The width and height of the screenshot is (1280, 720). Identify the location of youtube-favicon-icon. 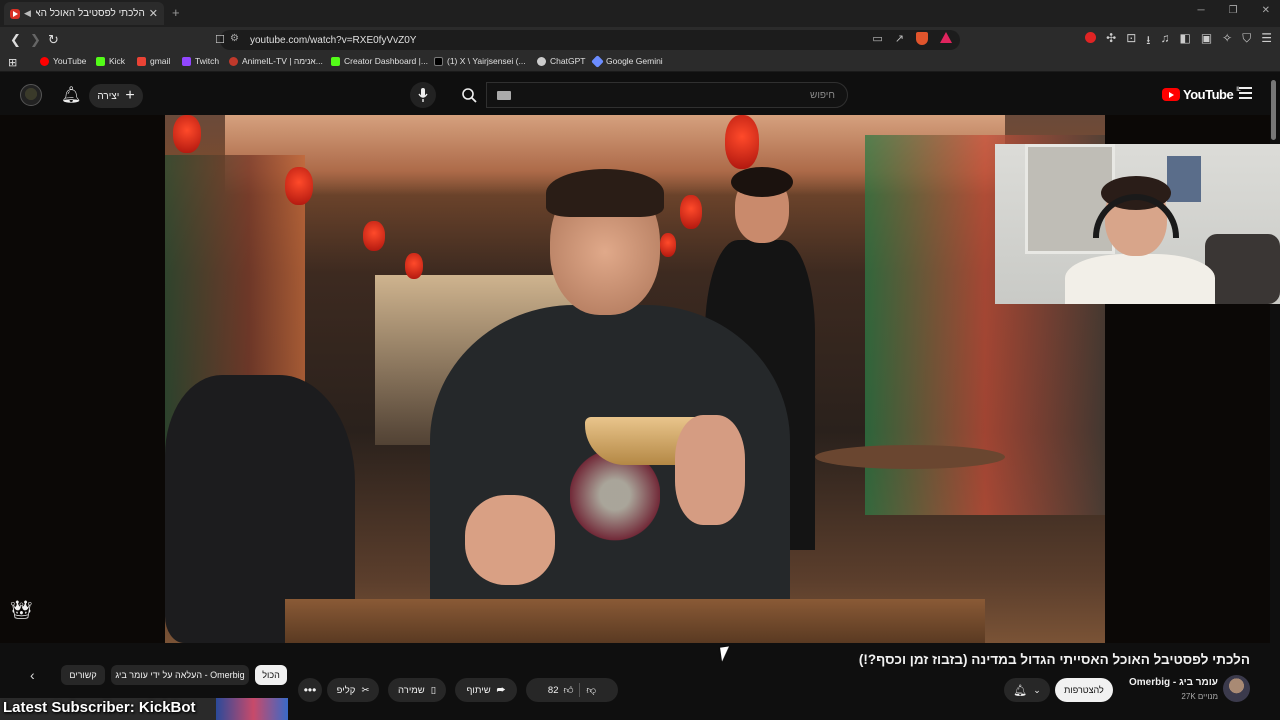
(15, 13).